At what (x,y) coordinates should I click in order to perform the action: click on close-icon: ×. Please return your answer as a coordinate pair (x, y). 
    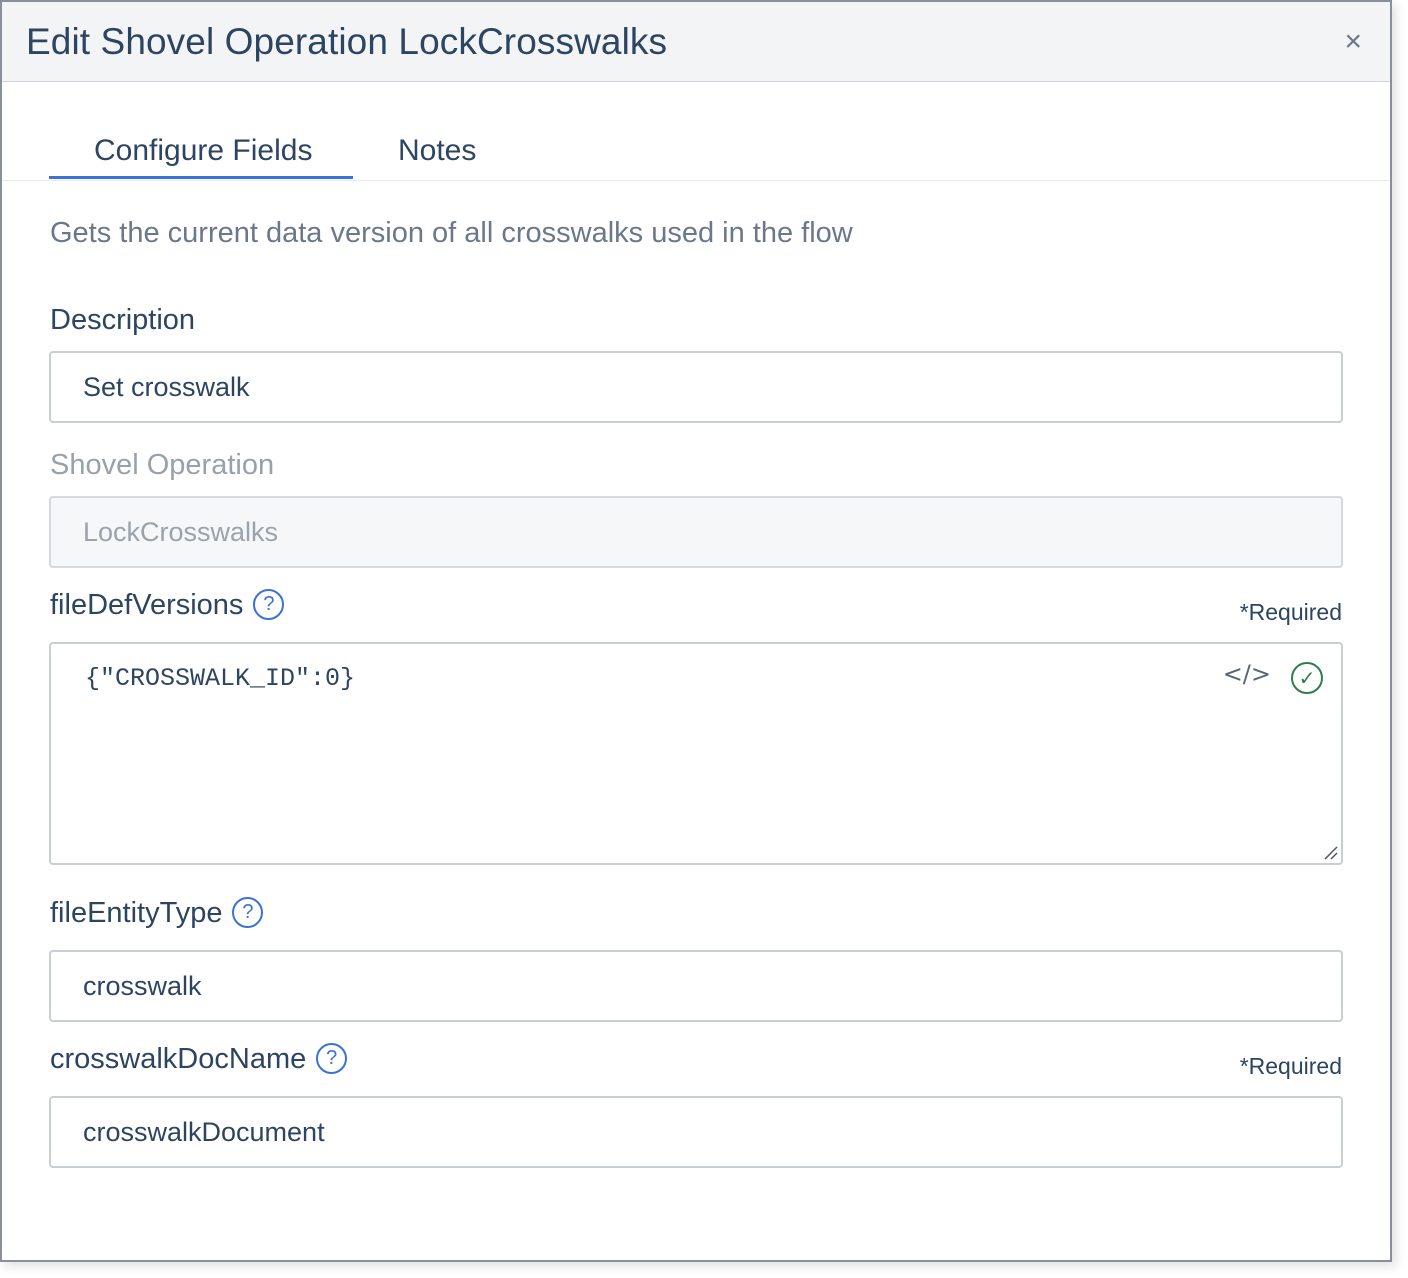
    Looking at the image, I should click on (1353, 42).